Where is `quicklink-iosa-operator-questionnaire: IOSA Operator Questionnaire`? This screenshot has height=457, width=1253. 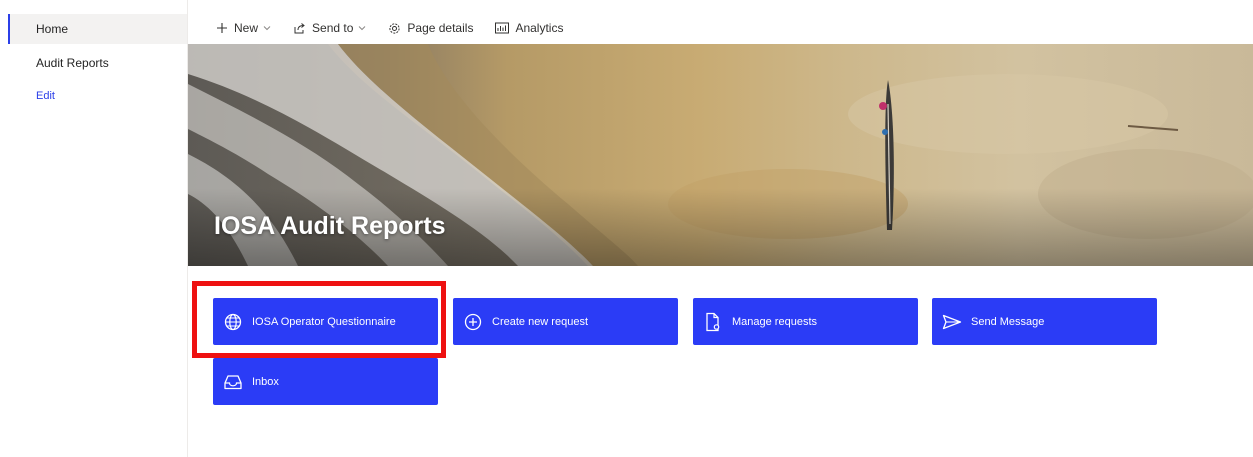 quicklink-iosa-operator-questionnaire: IOSA Operator Questionnaire is located at coordinates (325, 321).